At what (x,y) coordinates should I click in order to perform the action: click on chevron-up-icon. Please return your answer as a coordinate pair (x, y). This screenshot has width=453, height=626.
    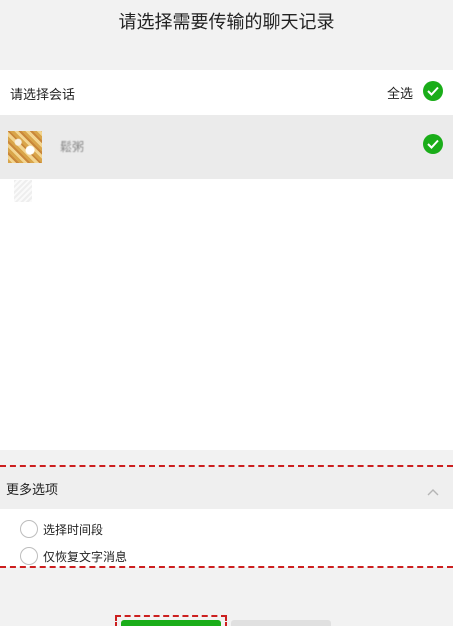
    Looking at the image, I should click on (433, 490).